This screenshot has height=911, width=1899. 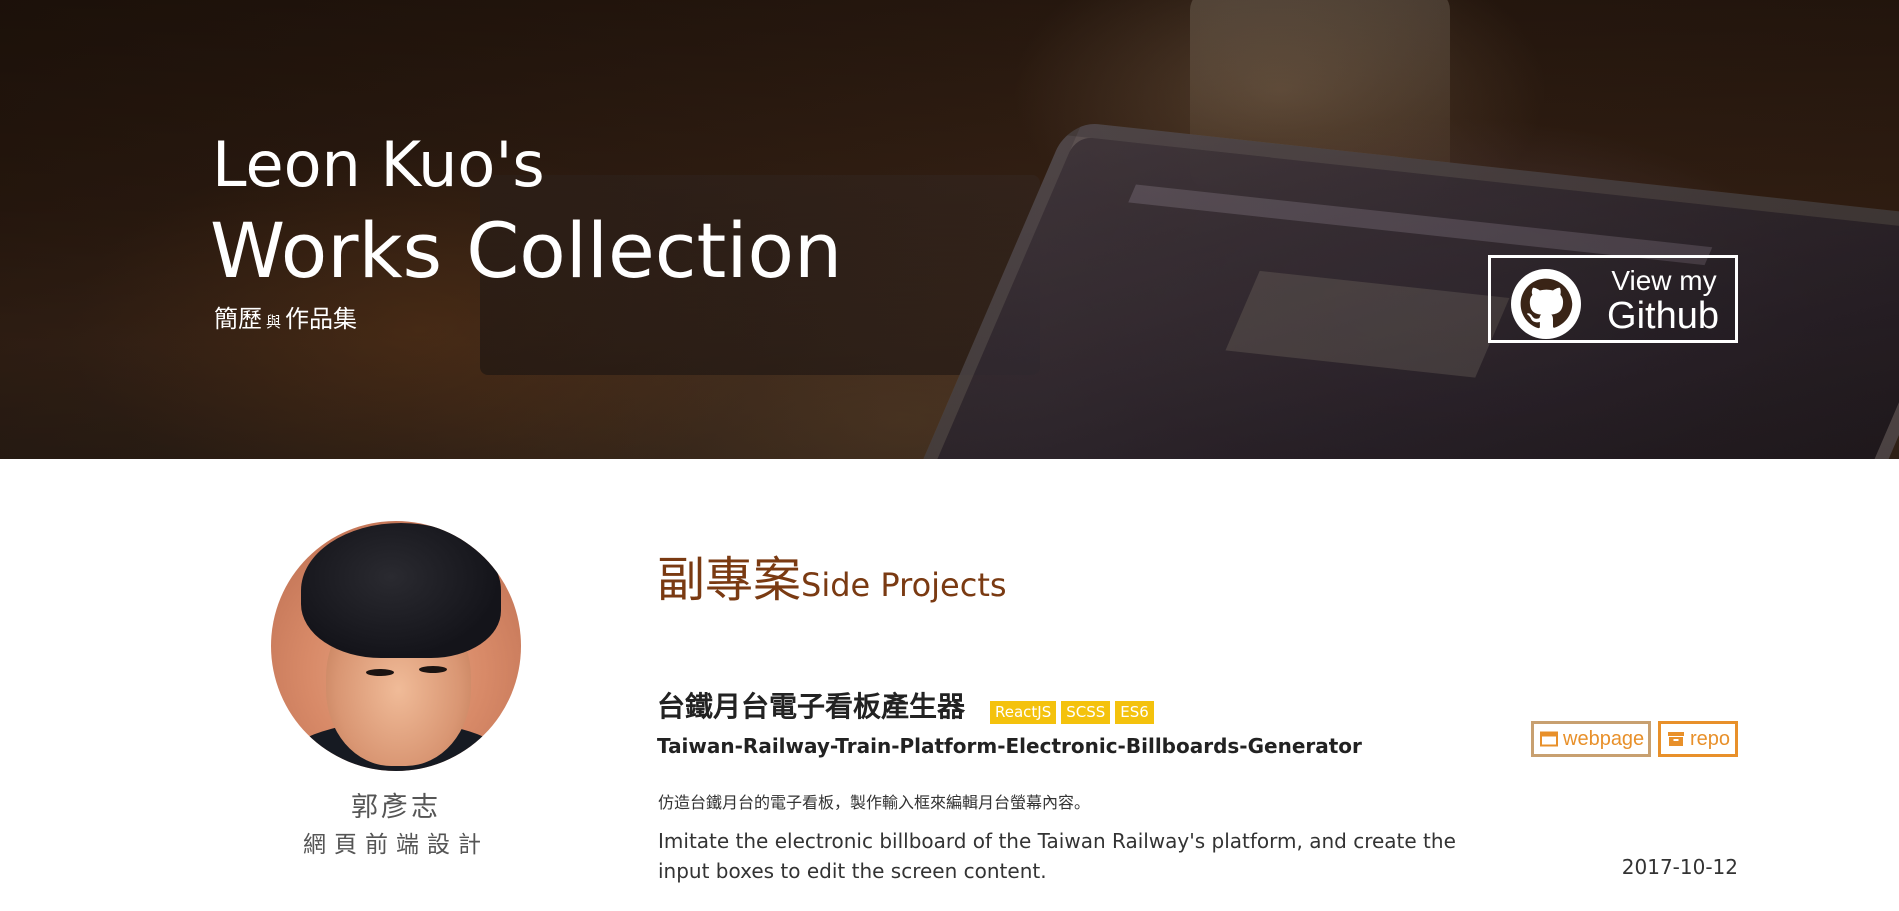 What do you see at coordinates (1134, 712) in the screenshot?
I see `tag-badge: ES6` at bounding box center [1134, 712].